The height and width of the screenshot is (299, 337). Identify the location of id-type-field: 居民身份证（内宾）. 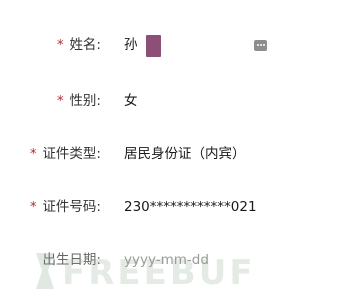
(185, 154).